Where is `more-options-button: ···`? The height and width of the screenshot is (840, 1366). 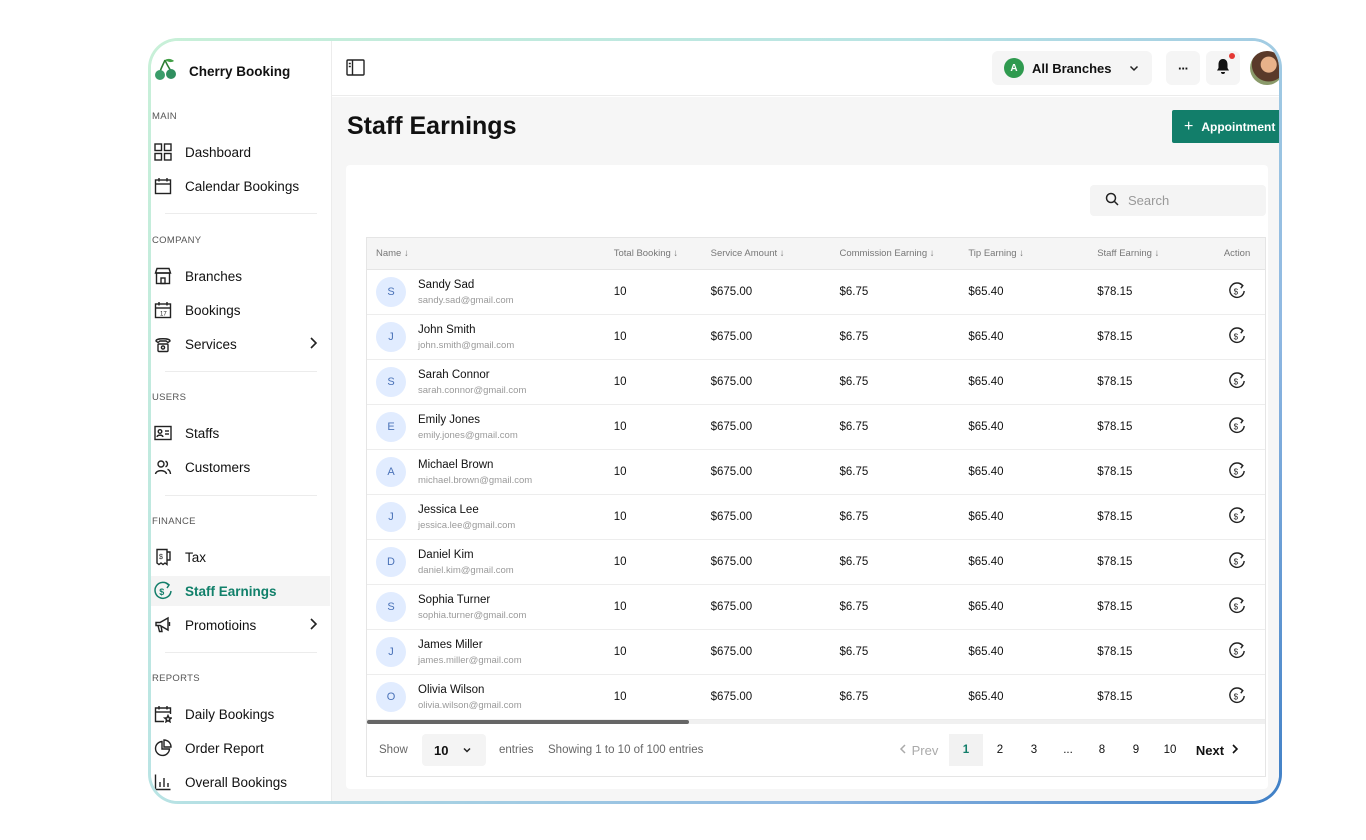
more-options-button: ··· is located at coordinates (1183, 68).